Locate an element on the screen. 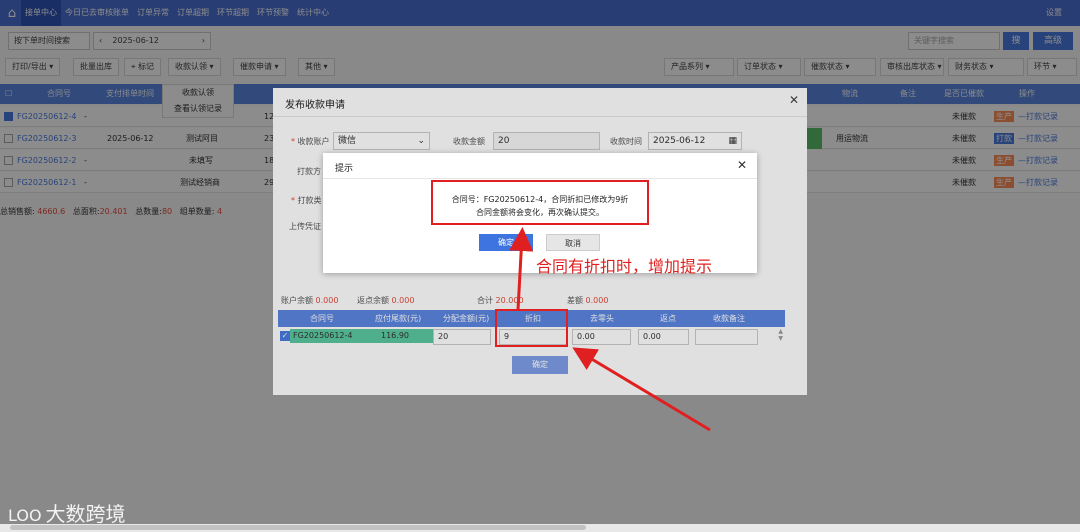  prompt-title: 提示 is located at coordinates (344, 169).